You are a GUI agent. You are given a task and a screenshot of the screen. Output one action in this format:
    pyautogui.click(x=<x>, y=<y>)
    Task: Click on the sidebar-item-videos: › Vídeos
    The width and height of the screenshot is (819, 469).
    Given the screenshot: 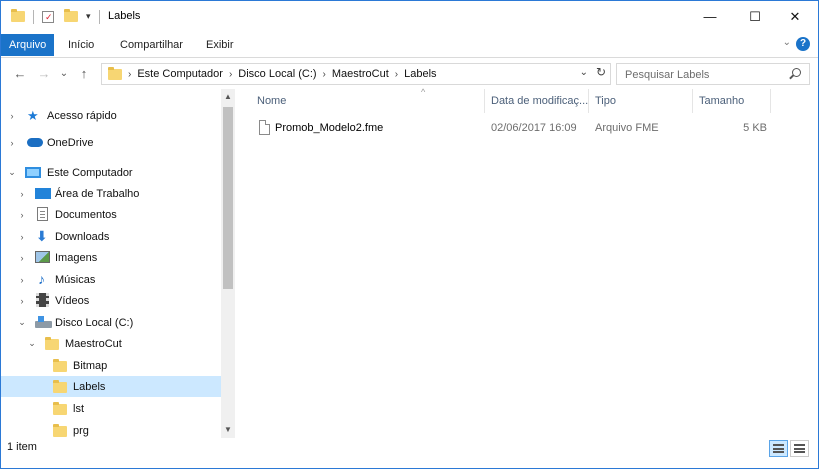 What is the action you would take?
    pyautogui.click(x=111, y=300)
    